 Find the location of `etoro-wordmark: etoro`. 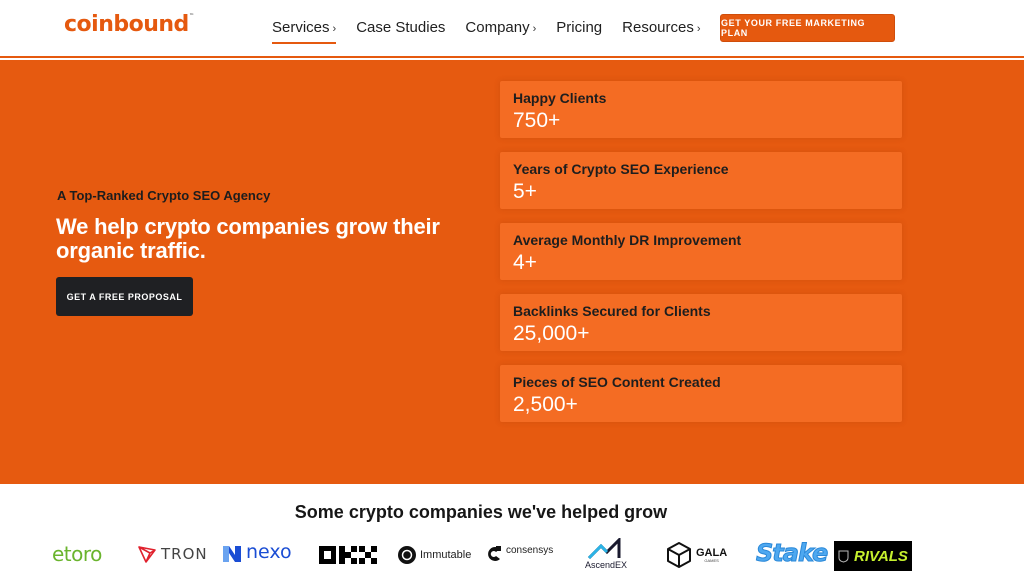

etoro-wordmark: etoro is located at coordinates (77, 554).